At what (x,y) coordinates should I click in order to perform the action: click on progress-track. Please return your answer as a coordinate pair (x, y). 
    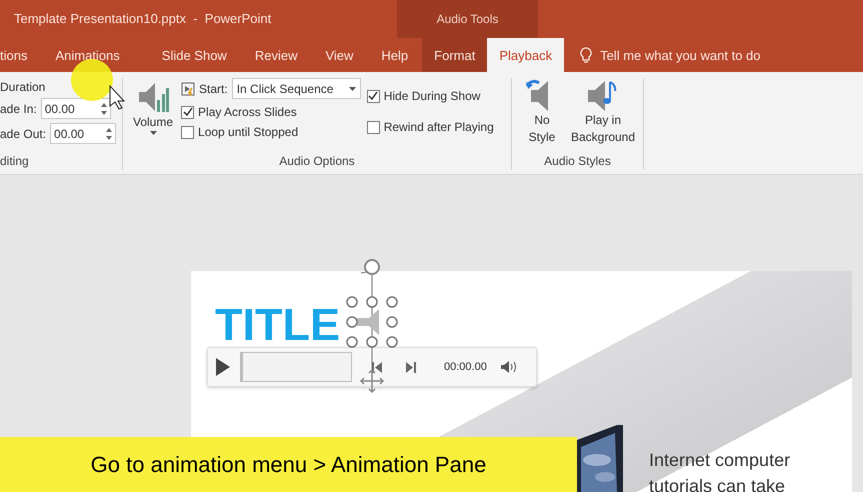
    Looking at the image, I should click on (296, 367).